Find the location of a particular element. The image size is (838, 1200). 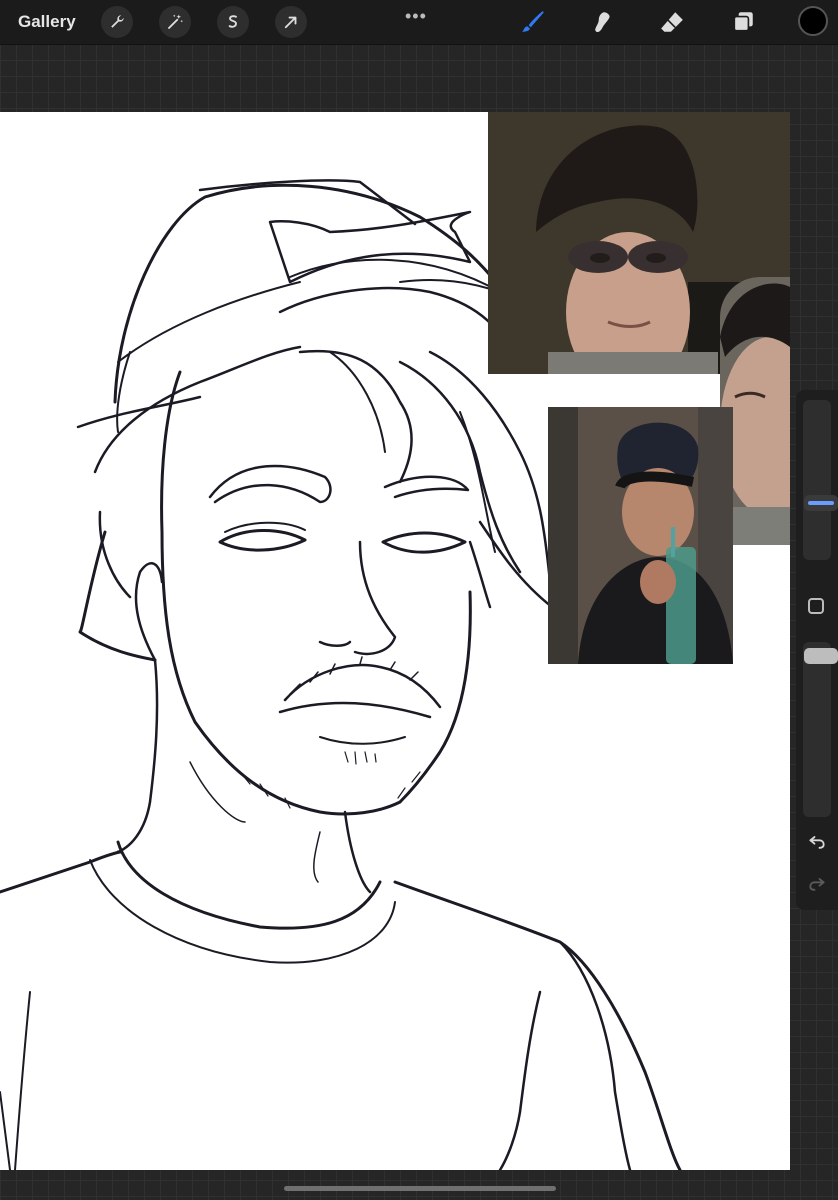

smudge-icon is located at coordinates (602, 22).